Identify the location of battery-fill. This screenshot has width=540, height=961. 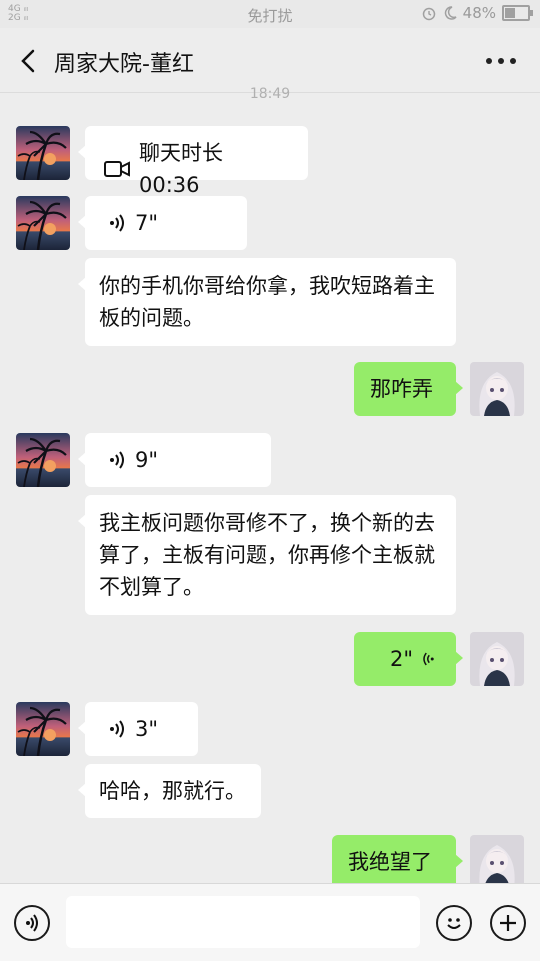
(510, 13).